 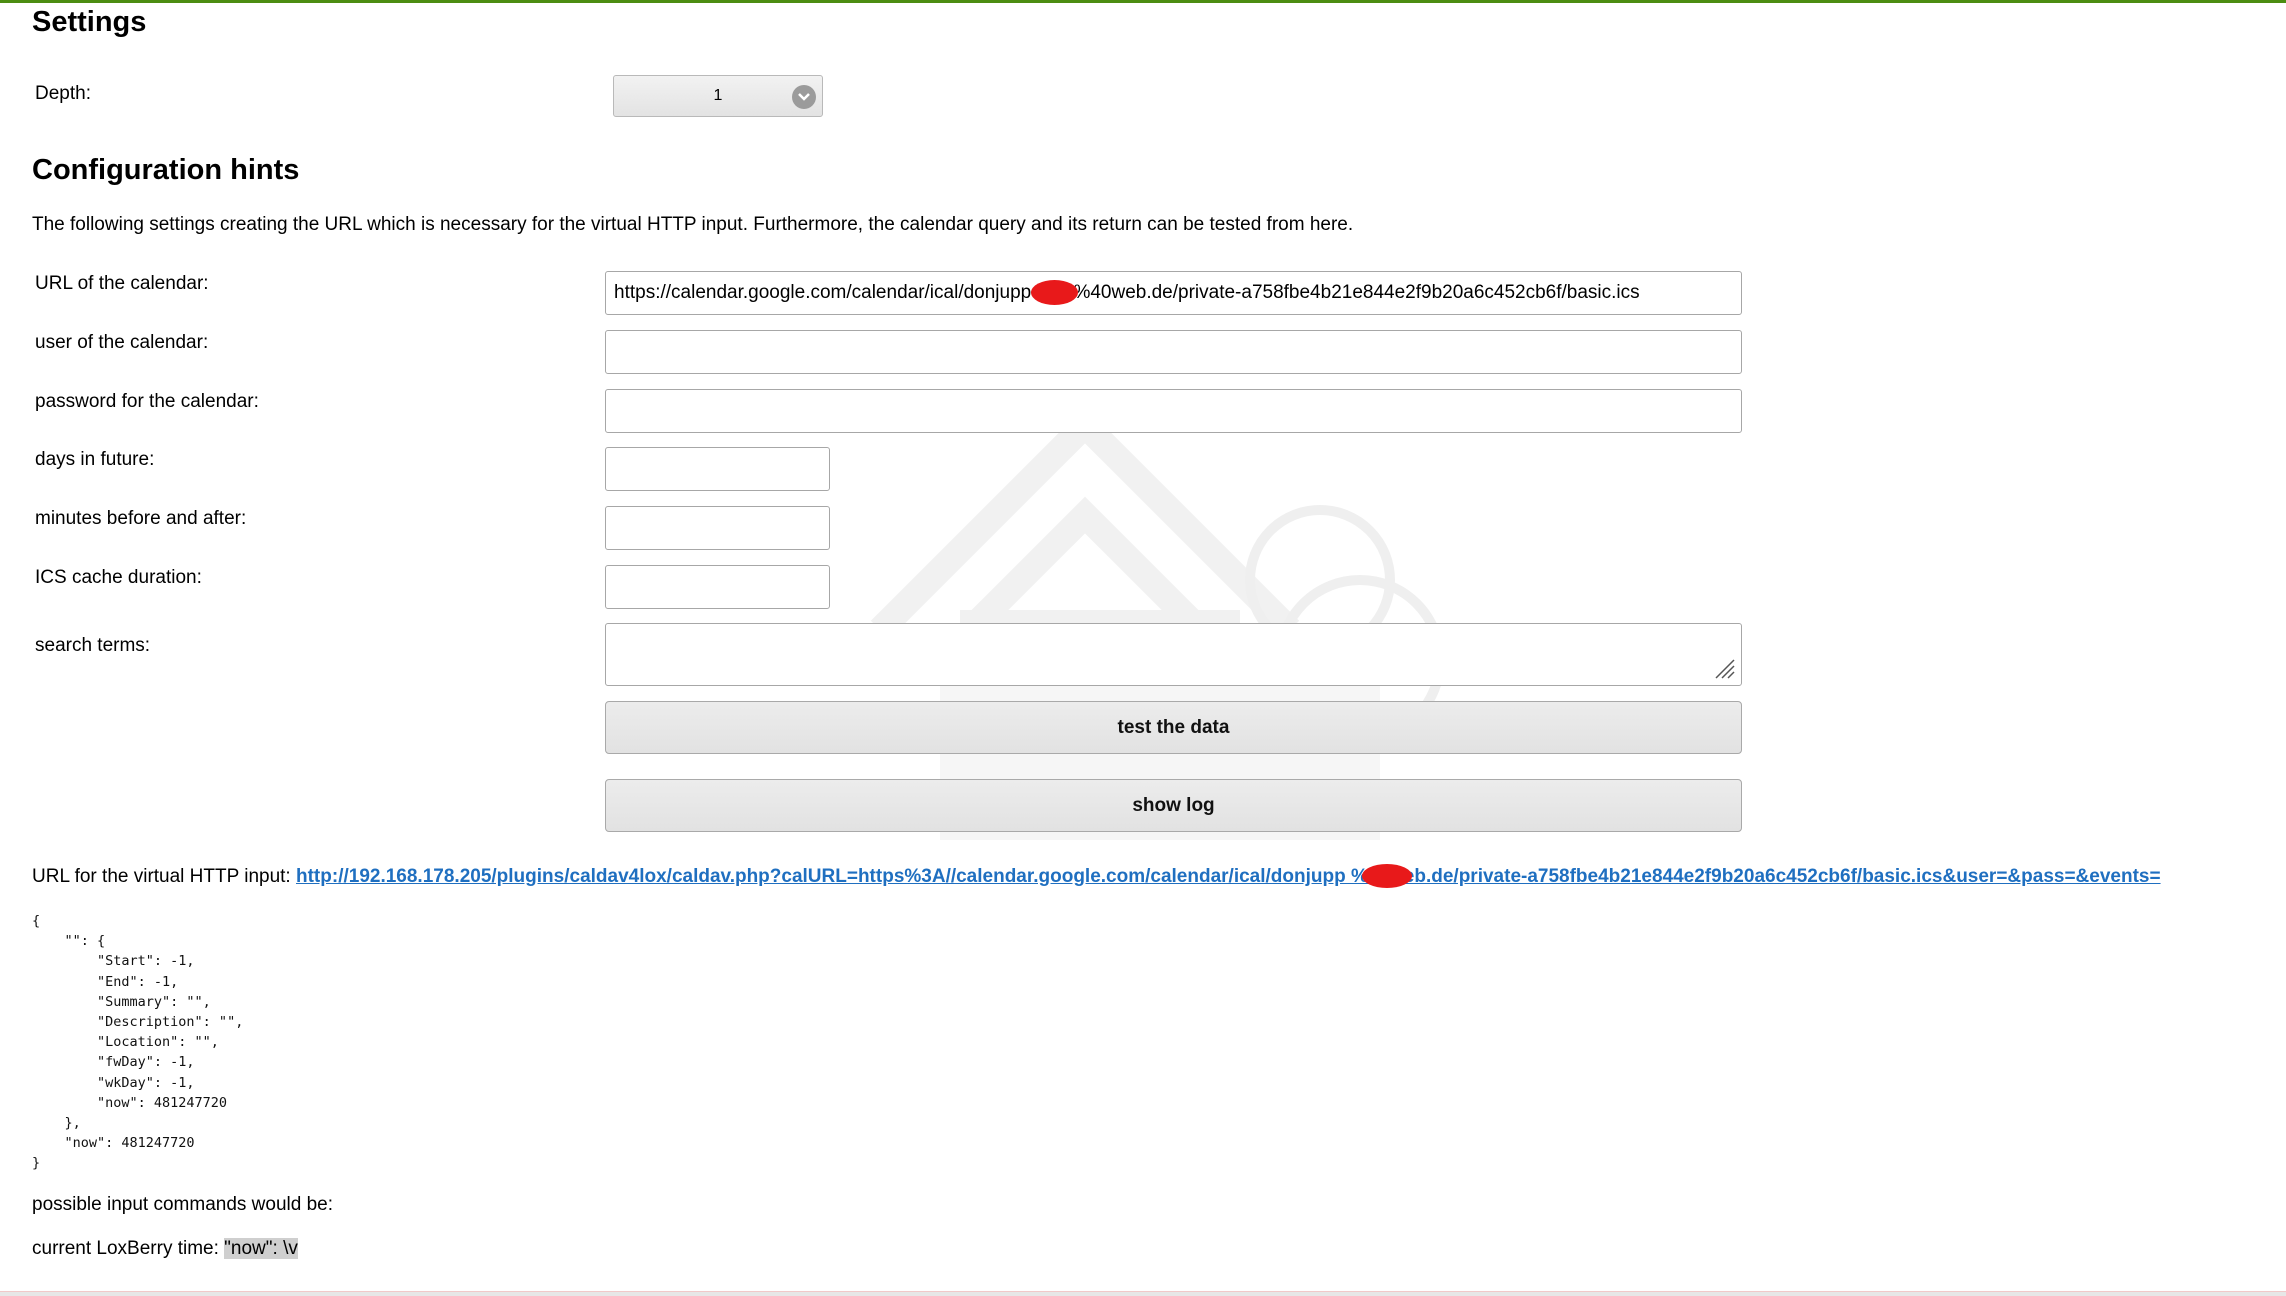 I want to click on loxberry-time-label: current LoxBerry time:, so click(x=128, y=1248).